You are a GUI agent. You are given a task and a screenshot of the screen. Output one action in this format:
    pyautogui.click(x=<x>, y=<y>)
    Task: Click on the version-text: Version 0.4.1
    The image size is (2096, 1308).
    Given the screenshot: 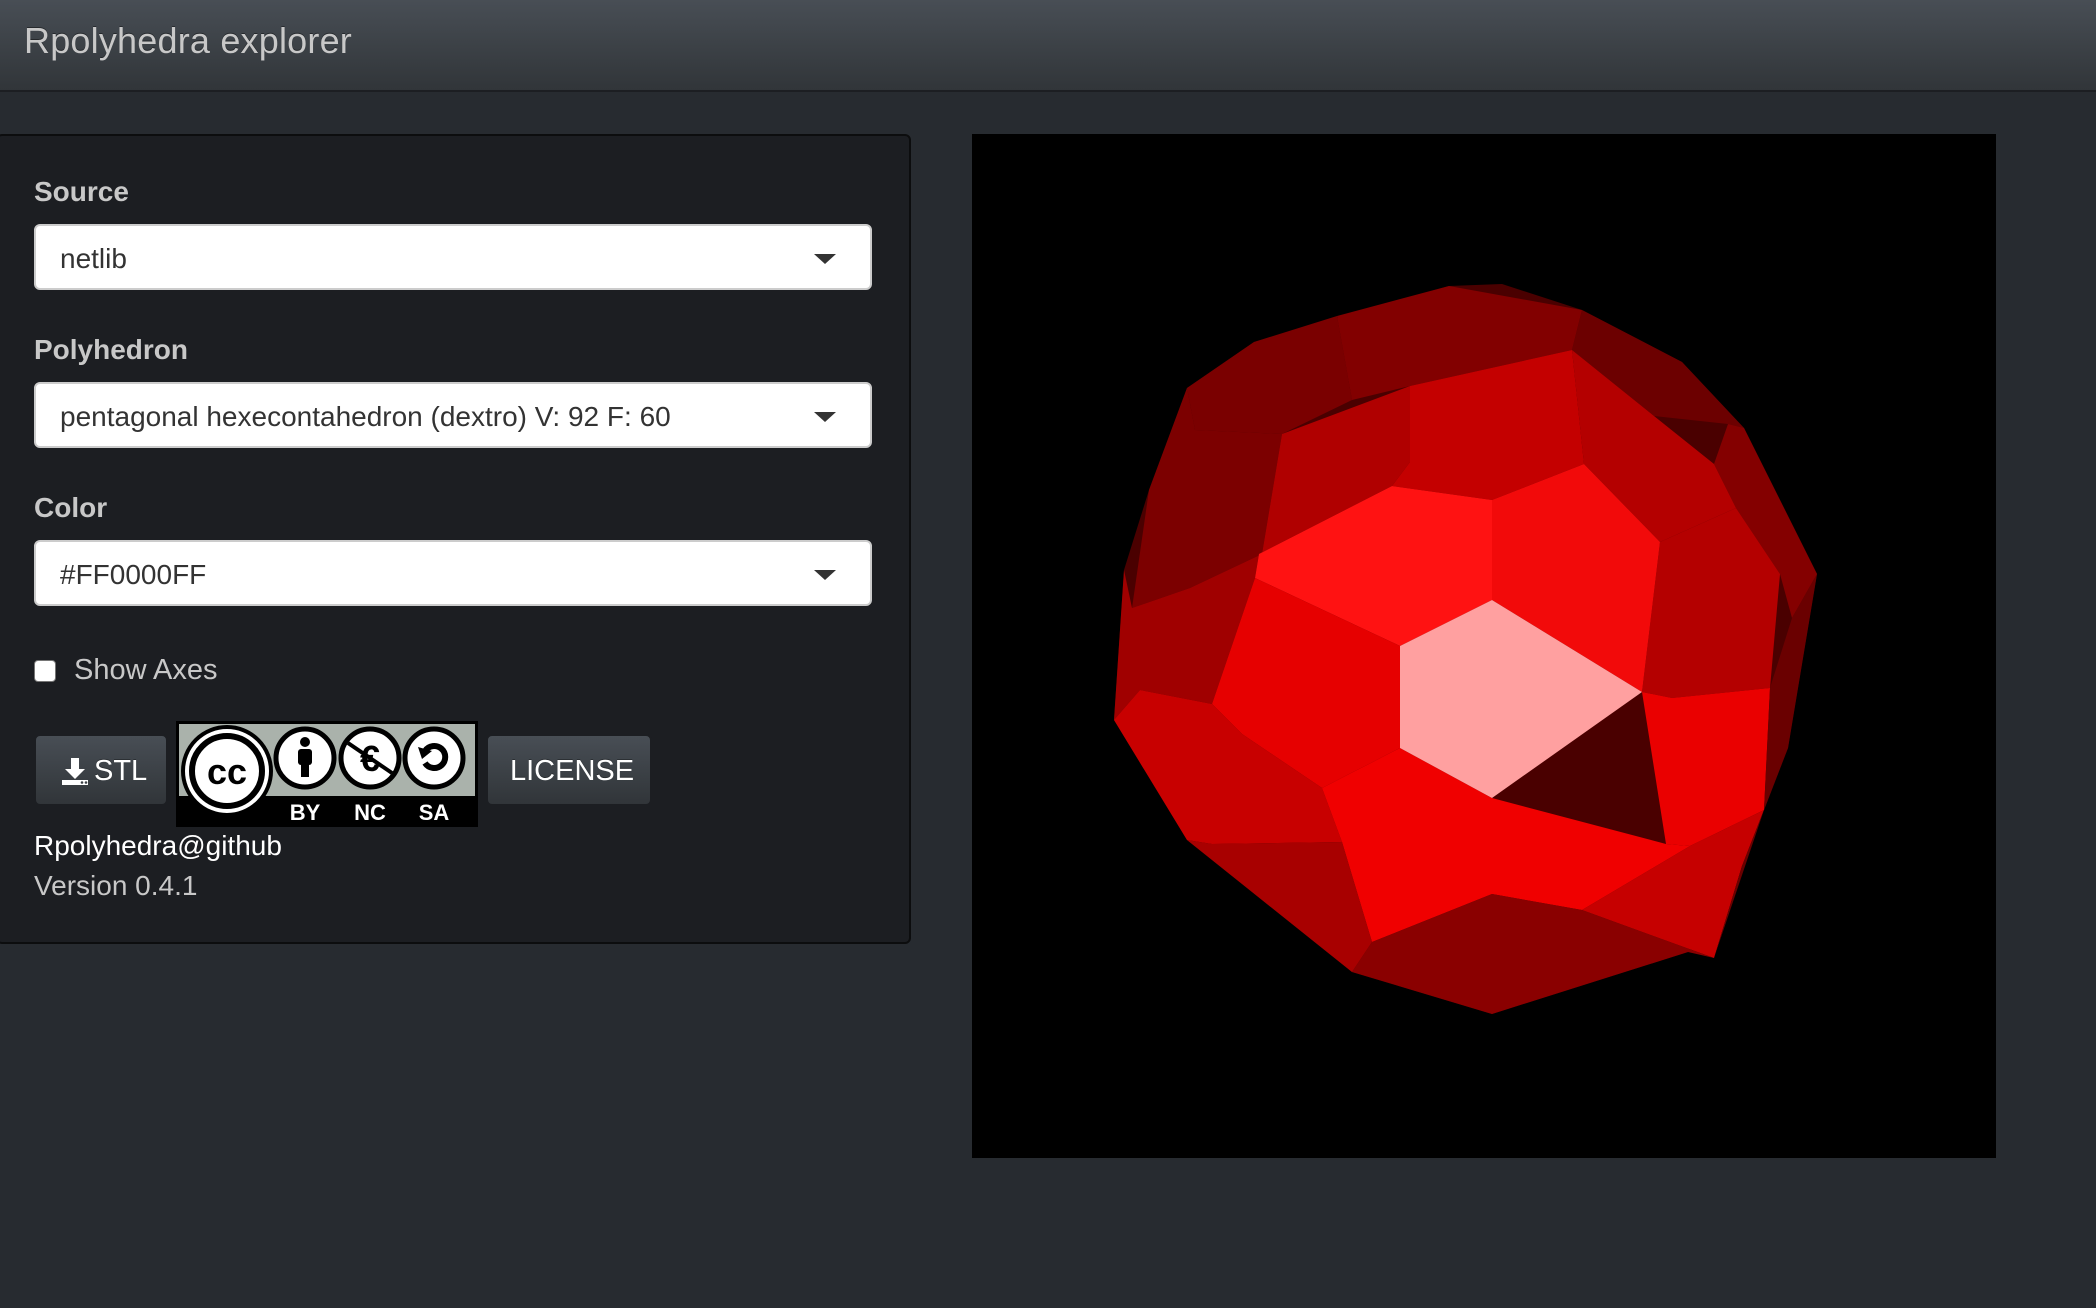 What is the action you would take?
    pyautogui.click(x=116, y=885)
    